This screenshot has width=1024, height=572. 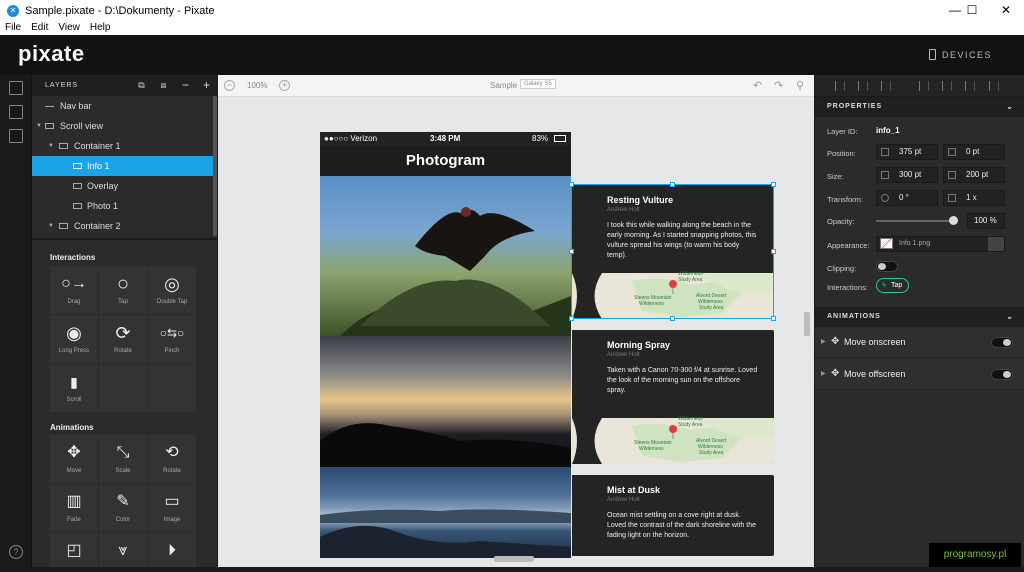 I want to click on card-title: Mist at Dusk, so click(x=634, y=490).